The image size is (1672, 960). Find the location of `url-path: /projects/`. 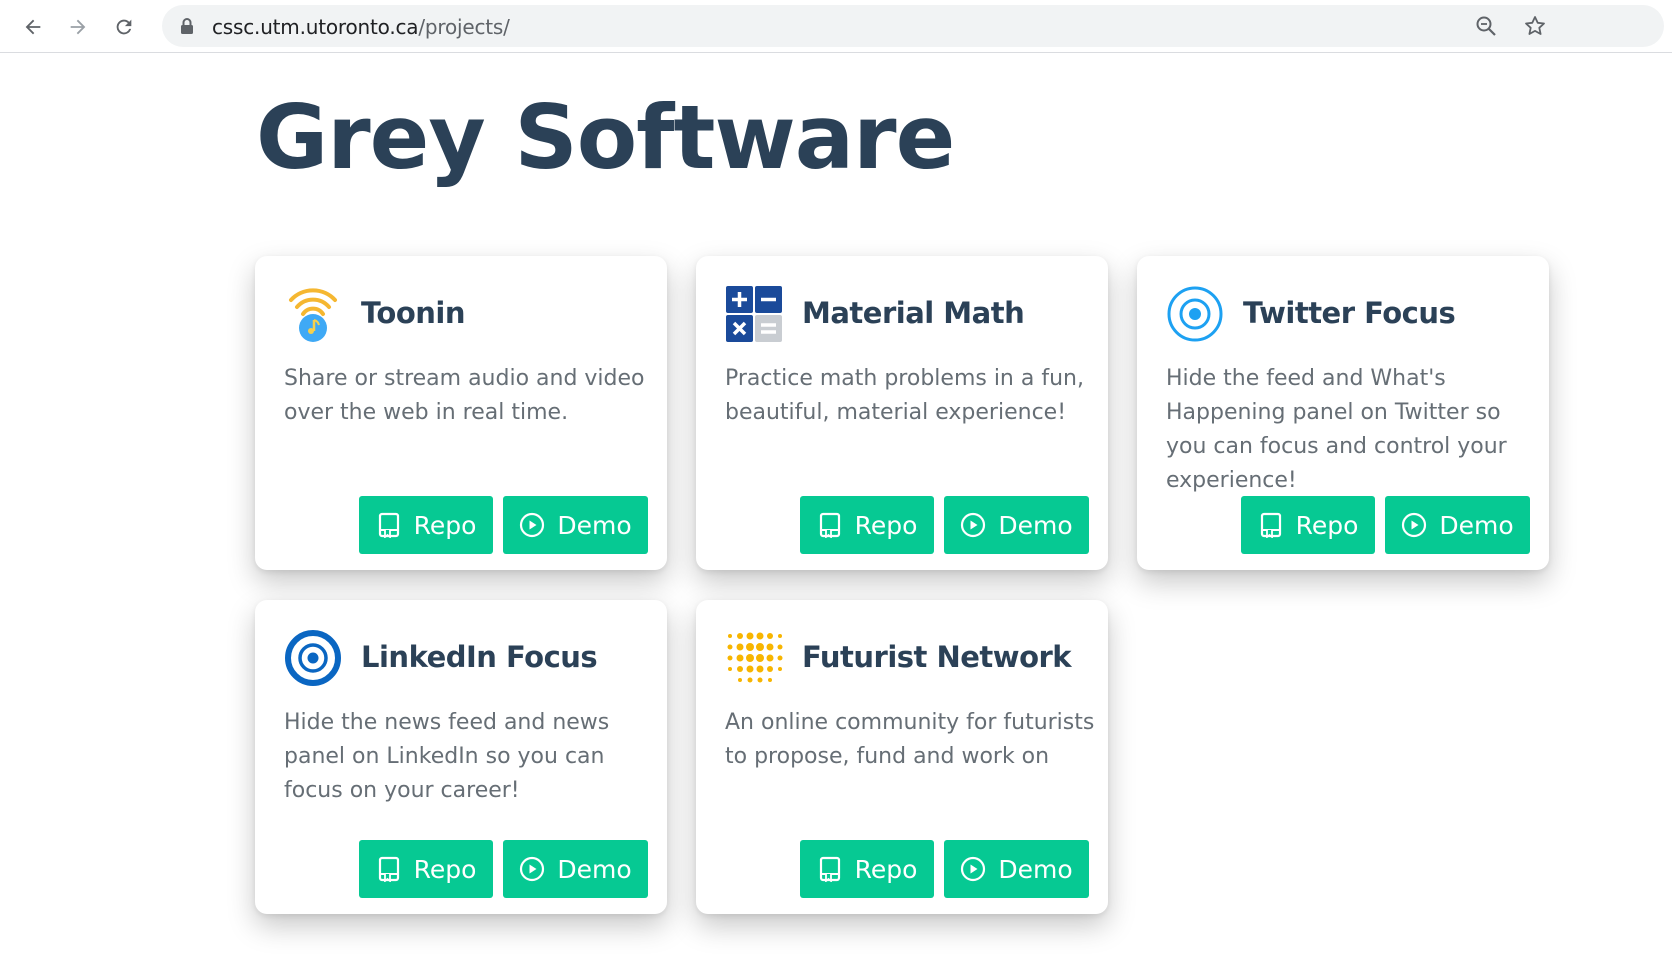

url-path: /projects/ is located at coordinates (464, 27).